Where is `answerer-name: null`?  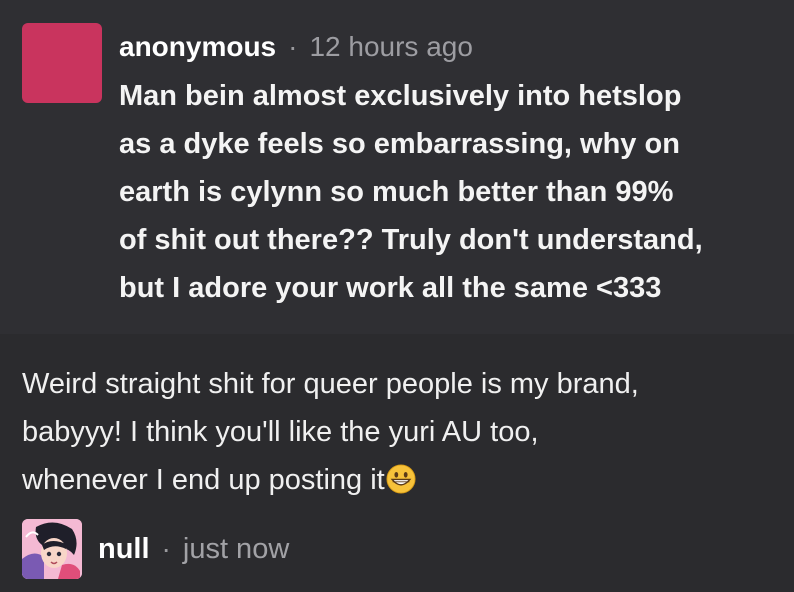 answerer-name: null is located at coordinates (124, 549).